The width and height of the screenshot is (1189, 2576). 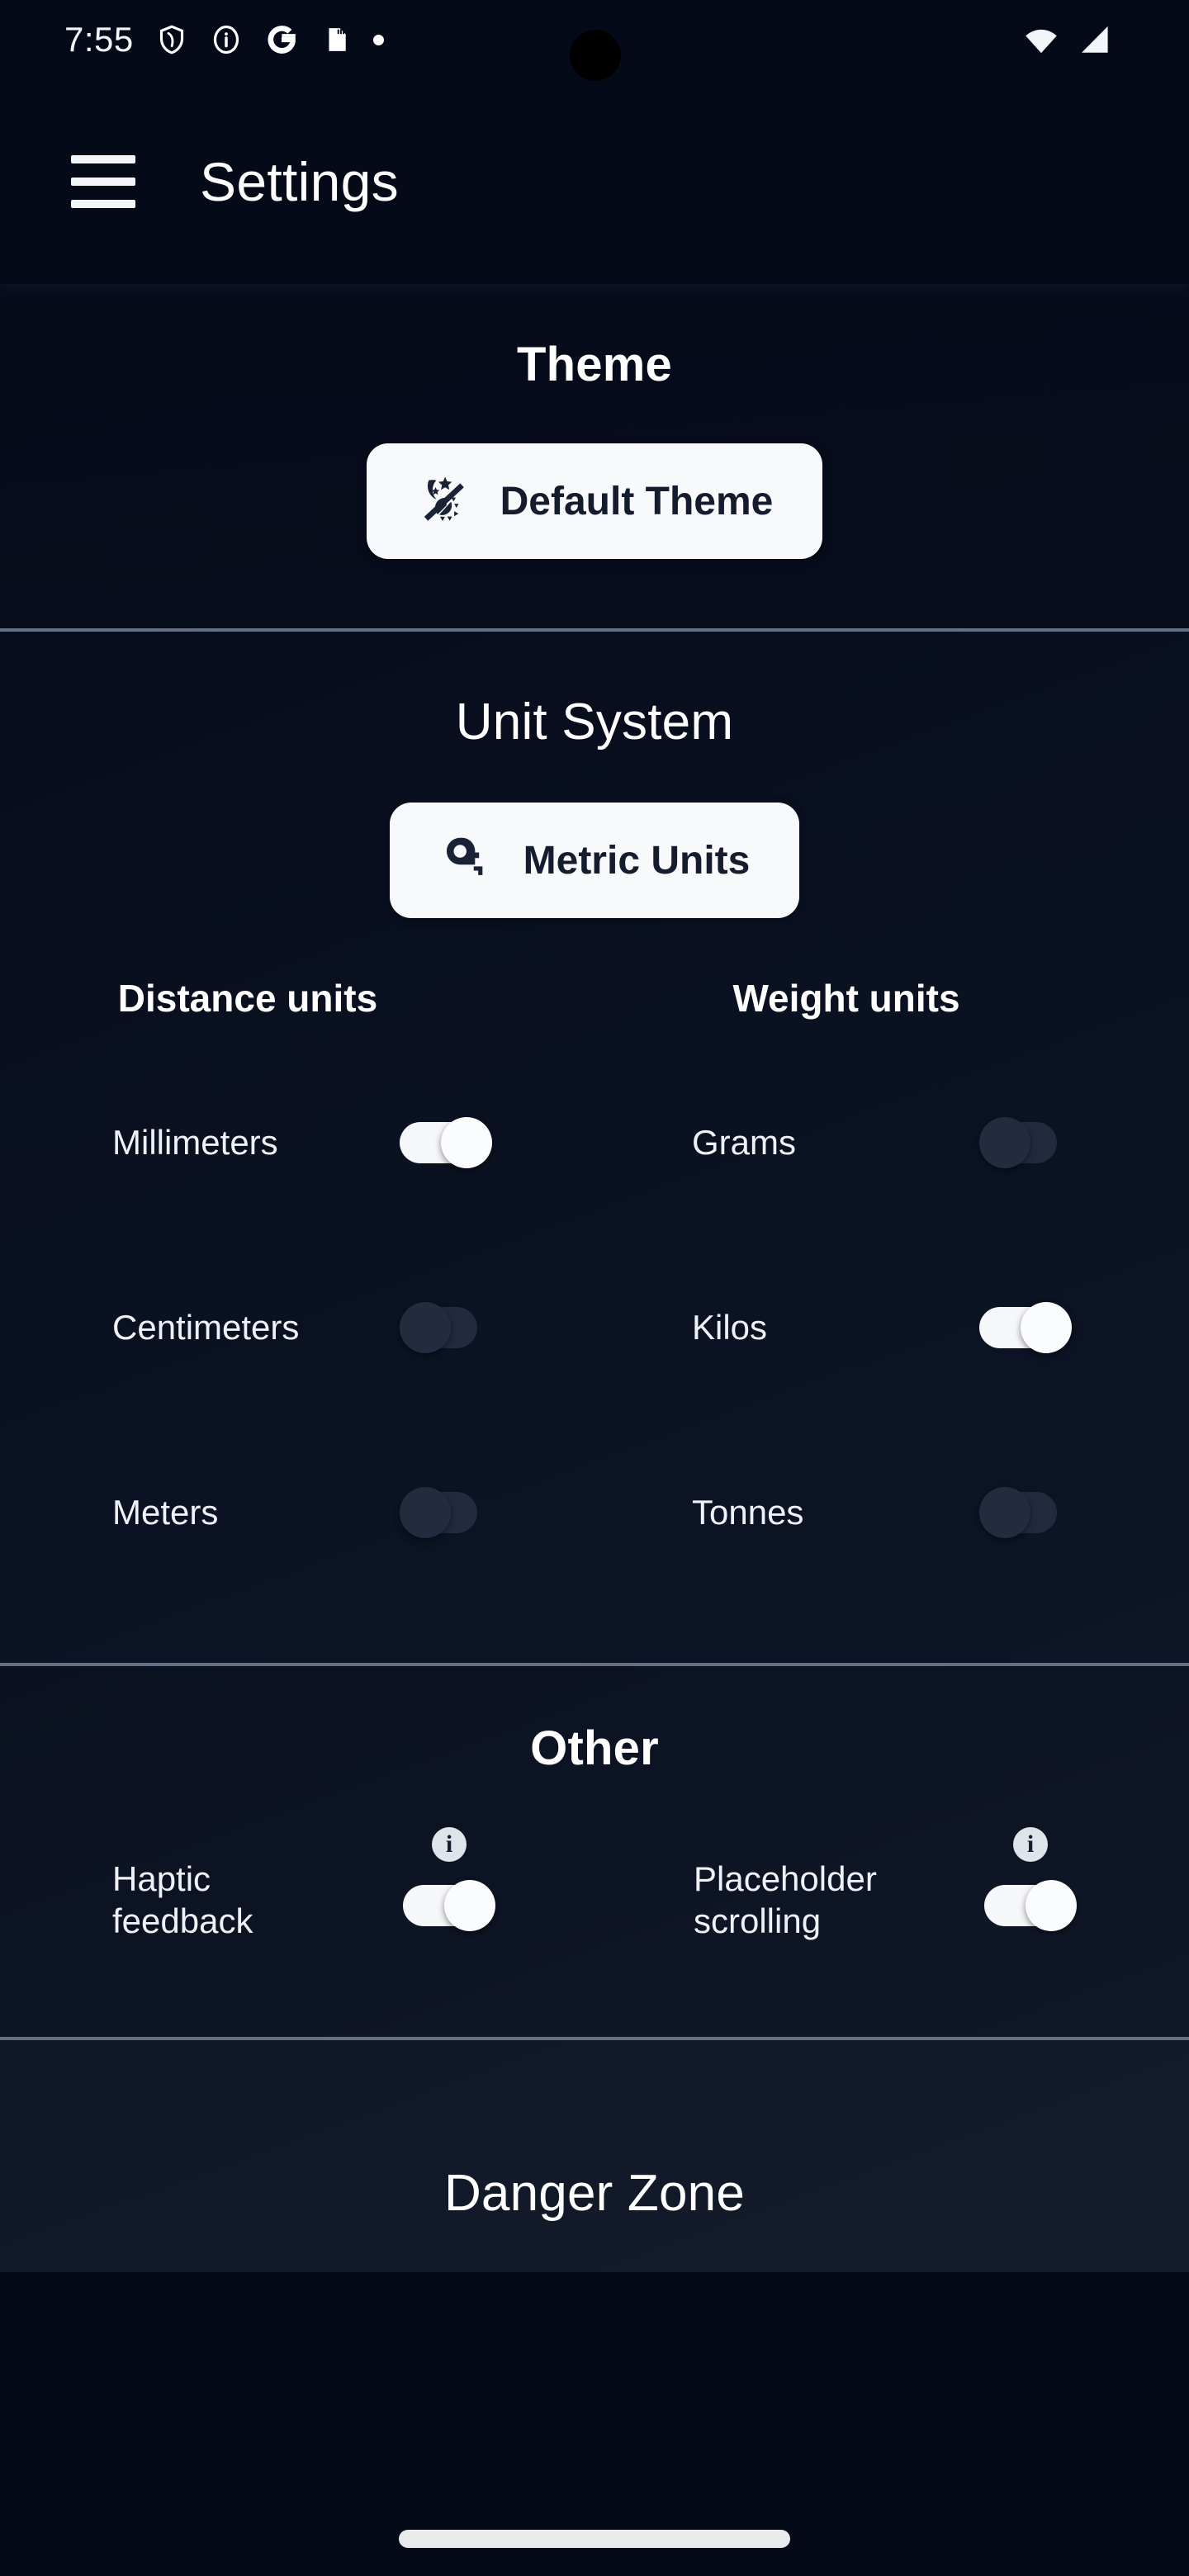 What do you see at coordinates (336, 39) in the screenshot?
I see `sd-card-icon` at bounding box center [336, 39].